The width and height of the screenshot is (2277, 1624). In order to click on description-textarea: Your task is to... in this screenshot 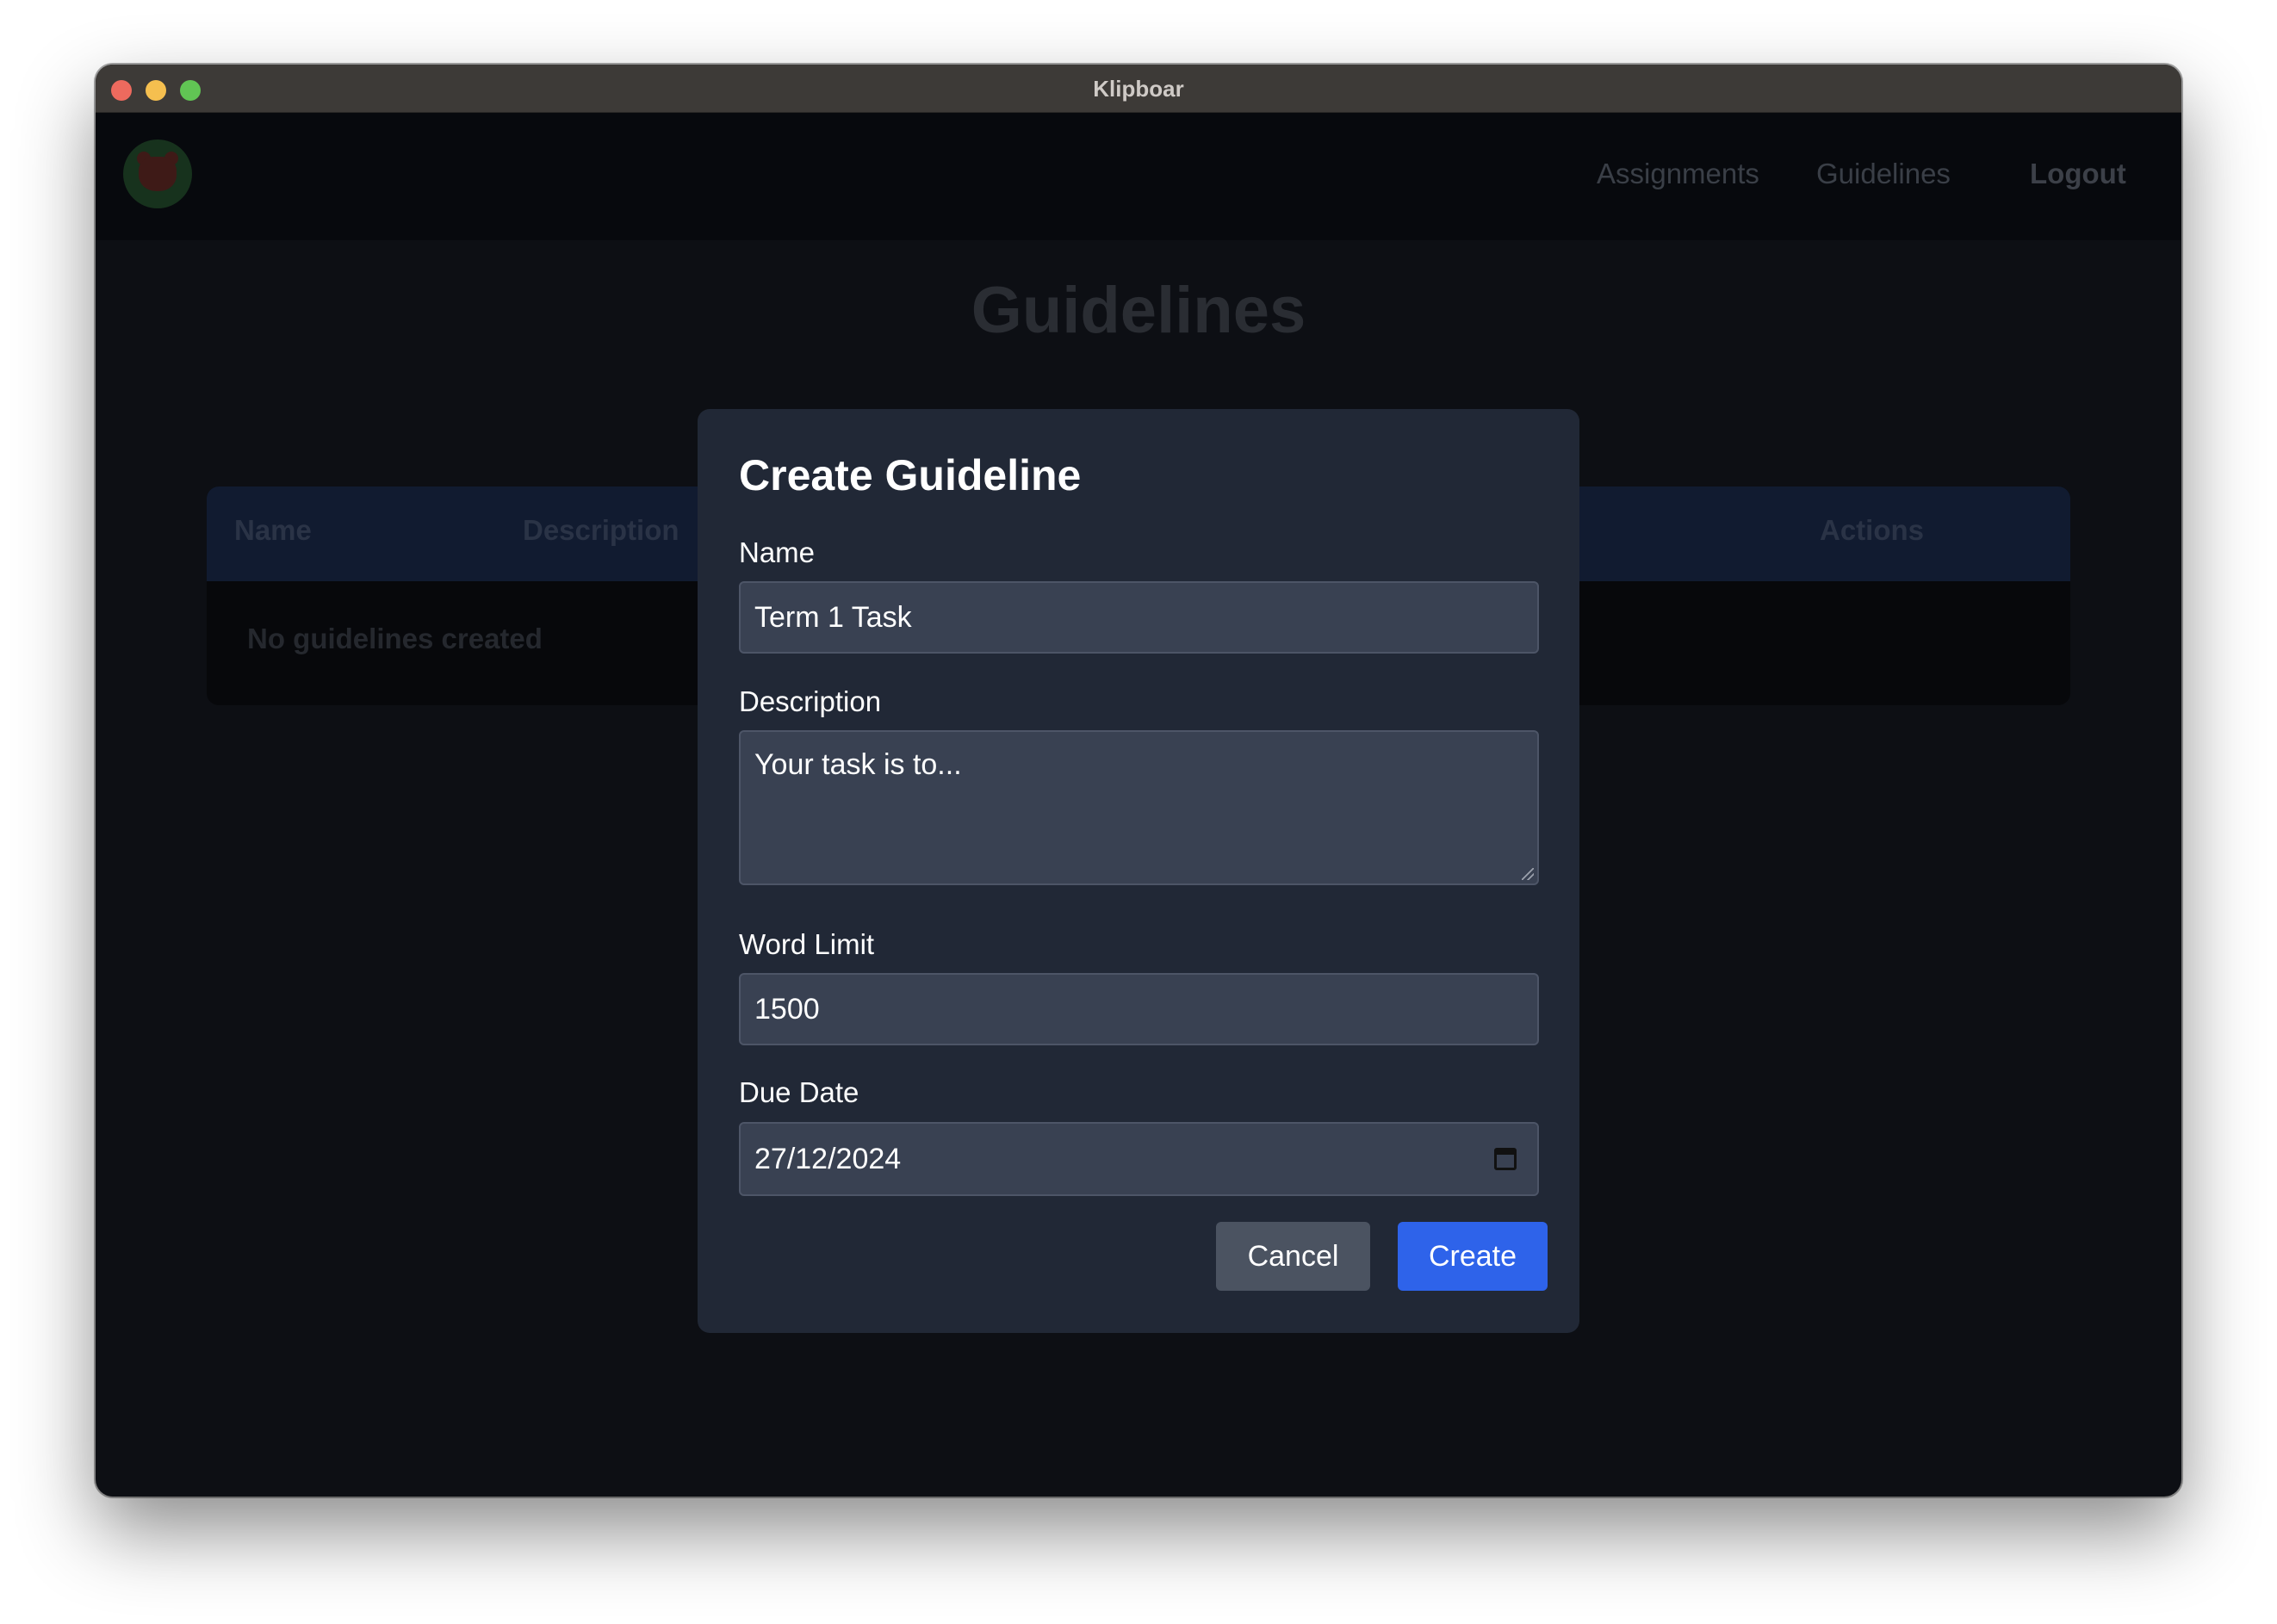, I will do `click(1139, 807)`.